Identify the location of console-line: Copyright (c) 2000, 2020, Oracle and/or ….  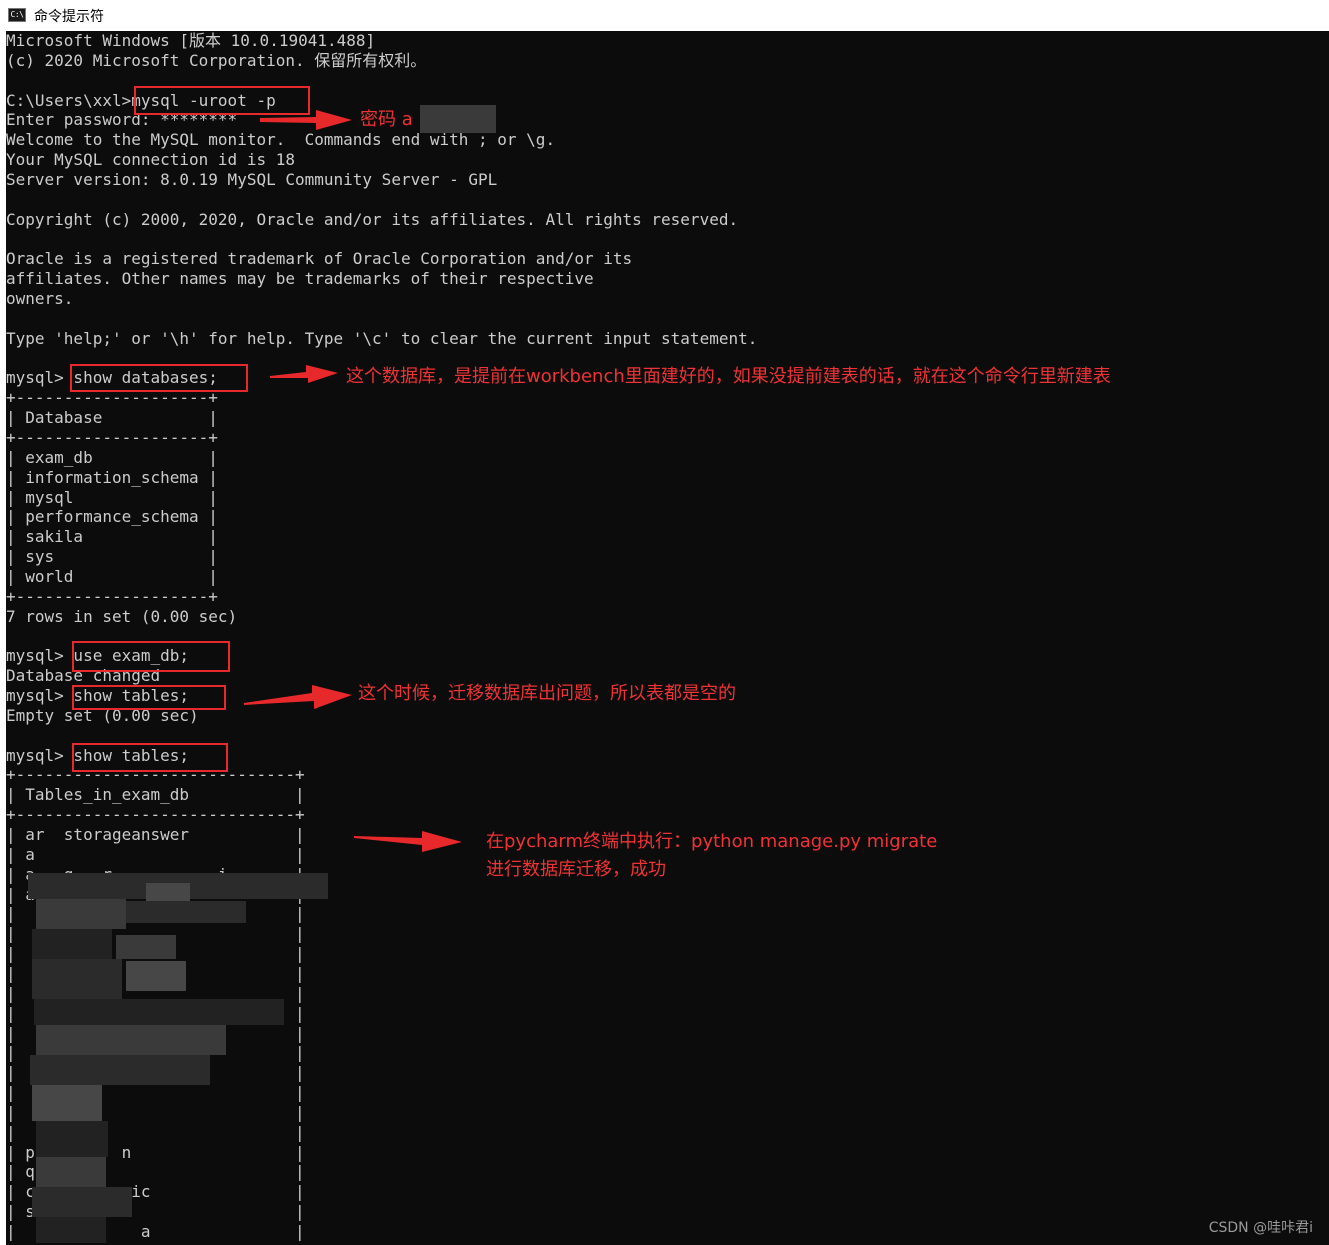
(372, 219).